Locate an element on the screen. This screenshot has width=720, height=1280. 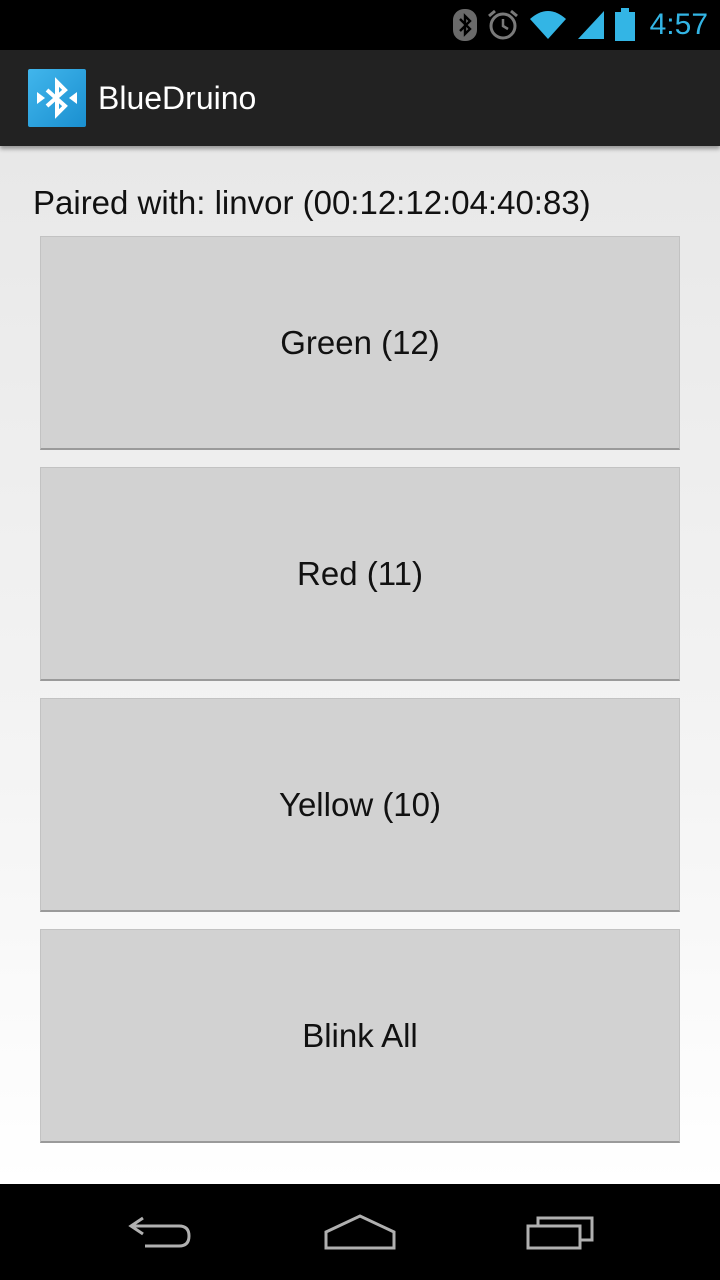
navigation-bar is located at coordinates (360, 1232).